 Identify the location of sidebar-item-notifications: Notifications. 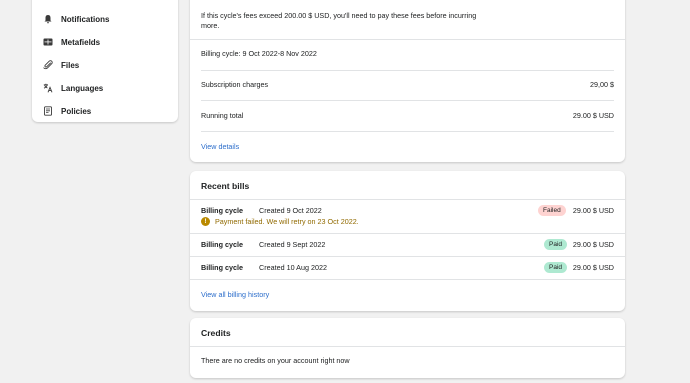
(105, 19).